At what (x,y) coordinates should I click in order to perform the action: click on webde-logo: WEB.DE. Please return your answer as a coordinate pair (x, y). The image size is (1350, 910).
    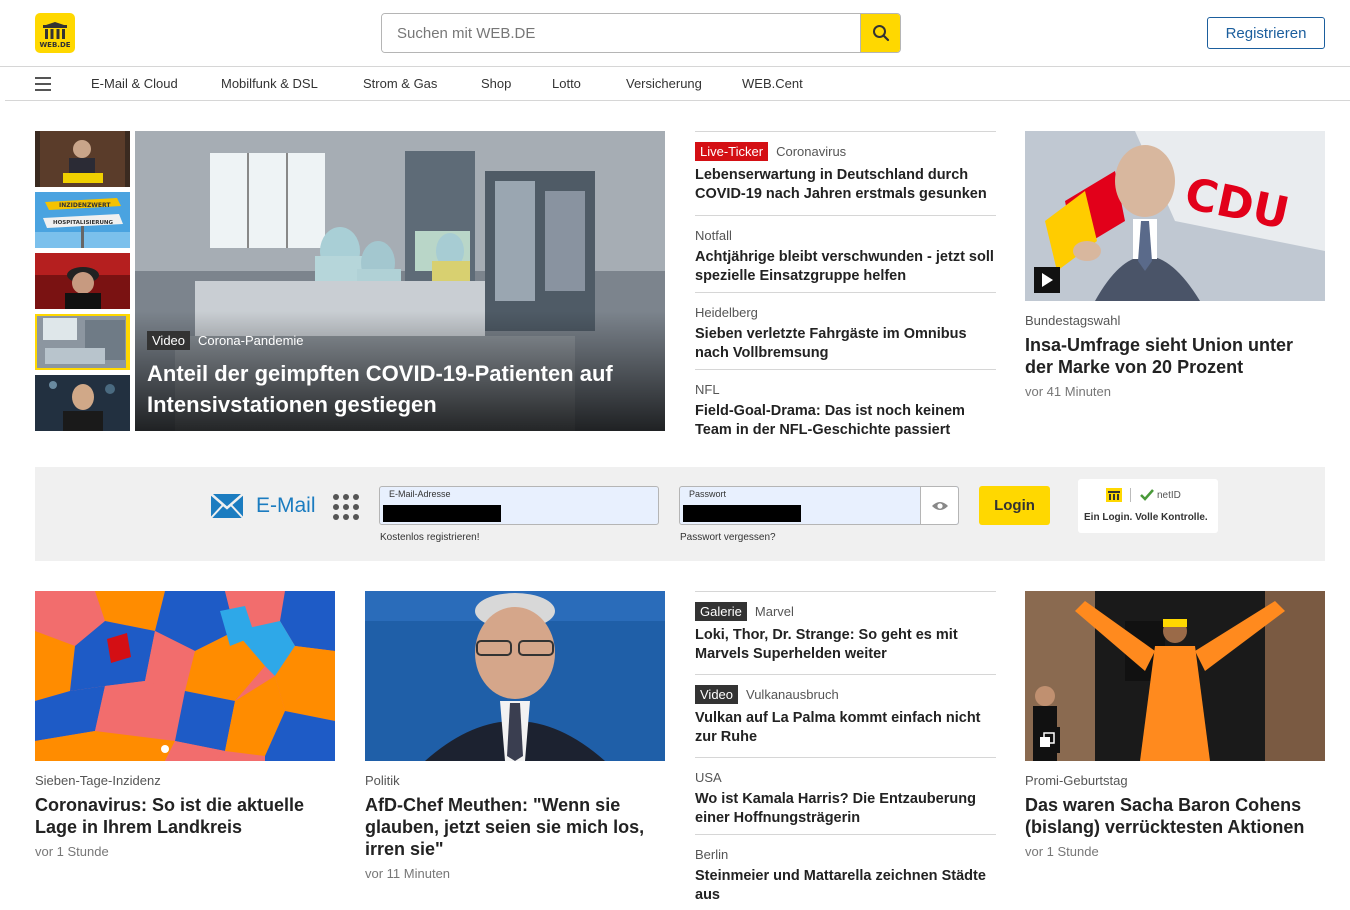
    Looking at the image, I should click on (55, 33).